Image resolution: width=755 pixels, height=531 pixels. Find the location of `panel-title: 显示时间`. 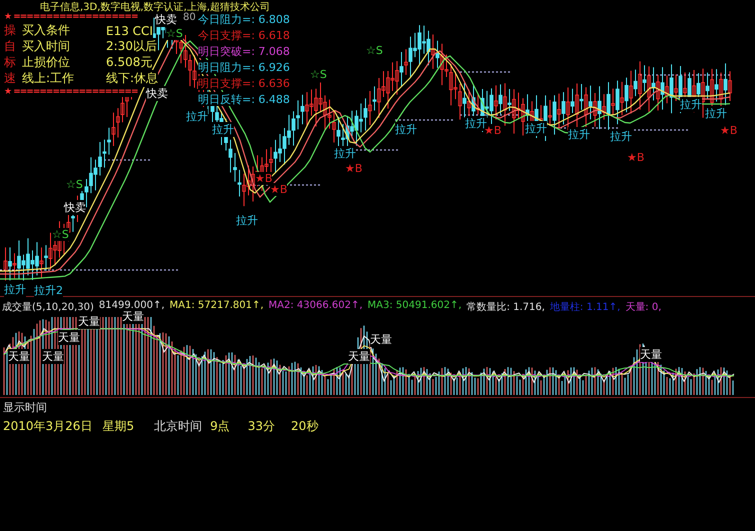

panel-title: 显示时间 is located at coordinates (25, 407).